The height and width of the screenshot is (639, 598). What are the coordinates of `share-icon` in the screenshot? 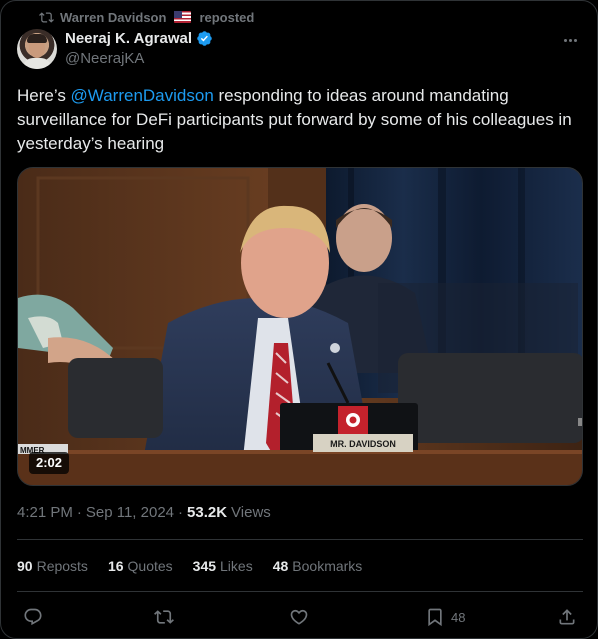 It's located at (567, 617).